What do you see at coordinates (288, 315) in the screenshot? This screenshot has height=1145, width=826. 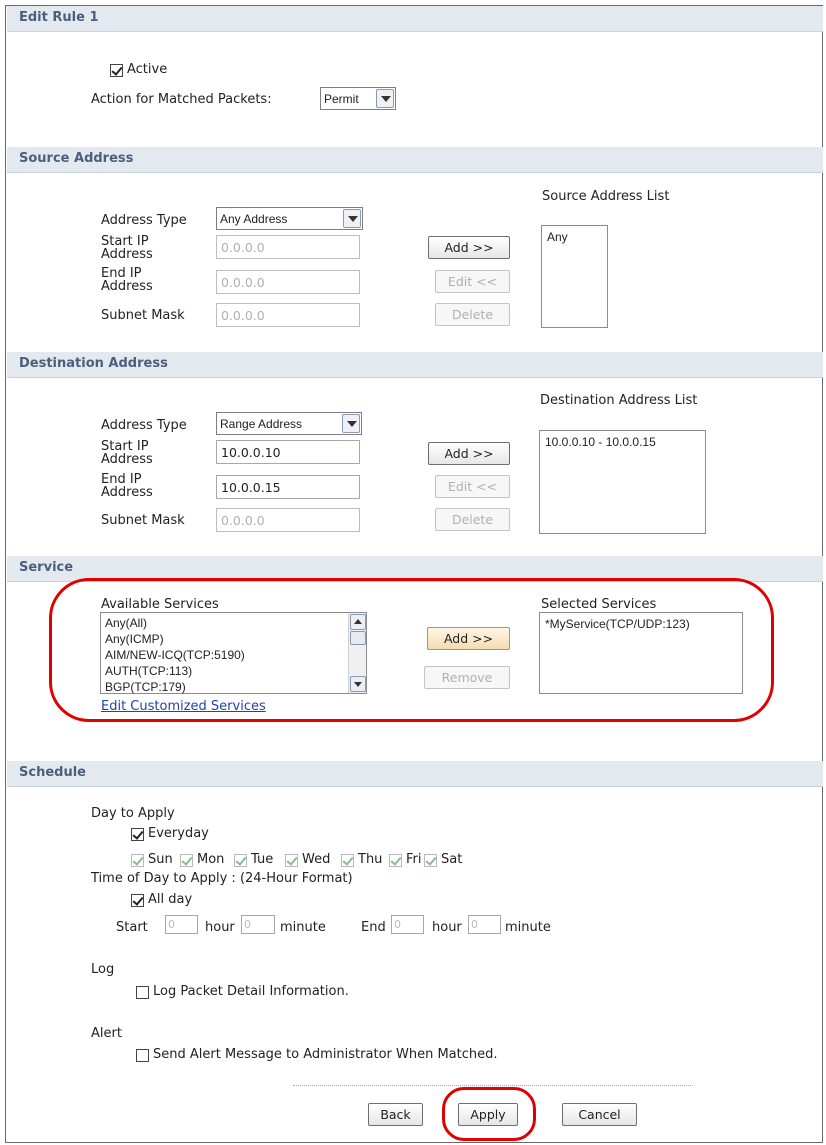 I see `source-subnet-input: 0.0.0.0` at bounding box center [288, 315].